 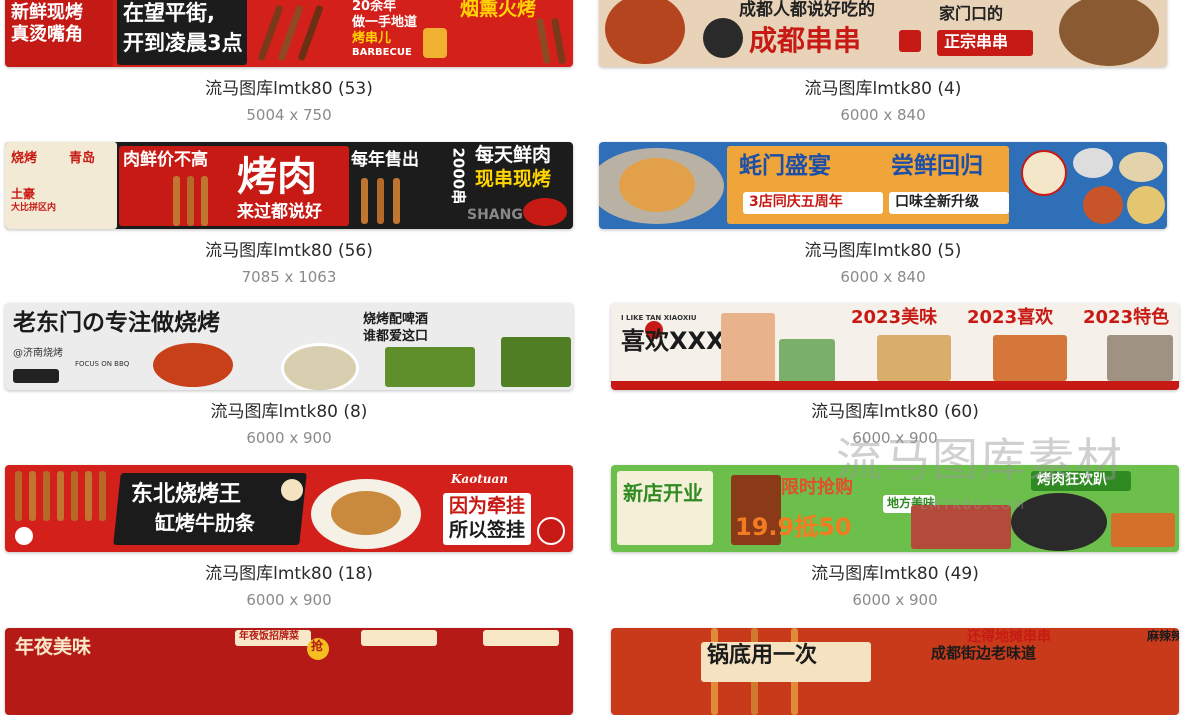 What do you see at coordinates (1163, 636) in the screenshot?
I see `banner-text: 麻辣辣吃` at bounding box center [1163, 636].